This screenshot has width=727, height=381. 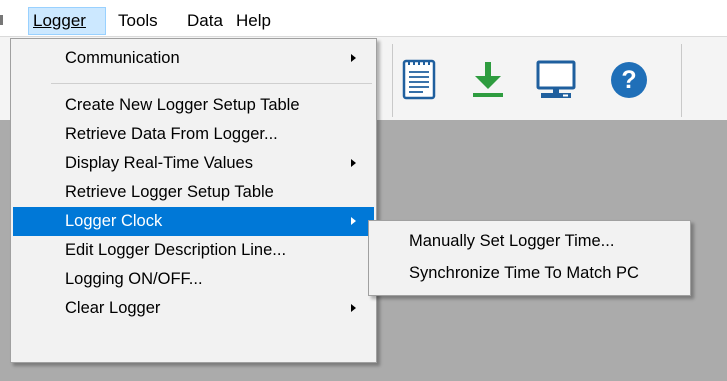 I want to click on menu-separator, so click(x=211, y=83).